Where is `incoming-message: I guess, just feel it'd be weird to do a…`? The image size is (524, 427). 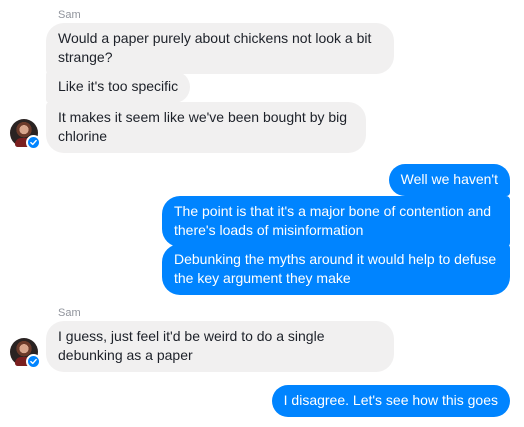 incoming-message: I guess, just feel it'd be weird to do a… is located at coordinates (220, 346).